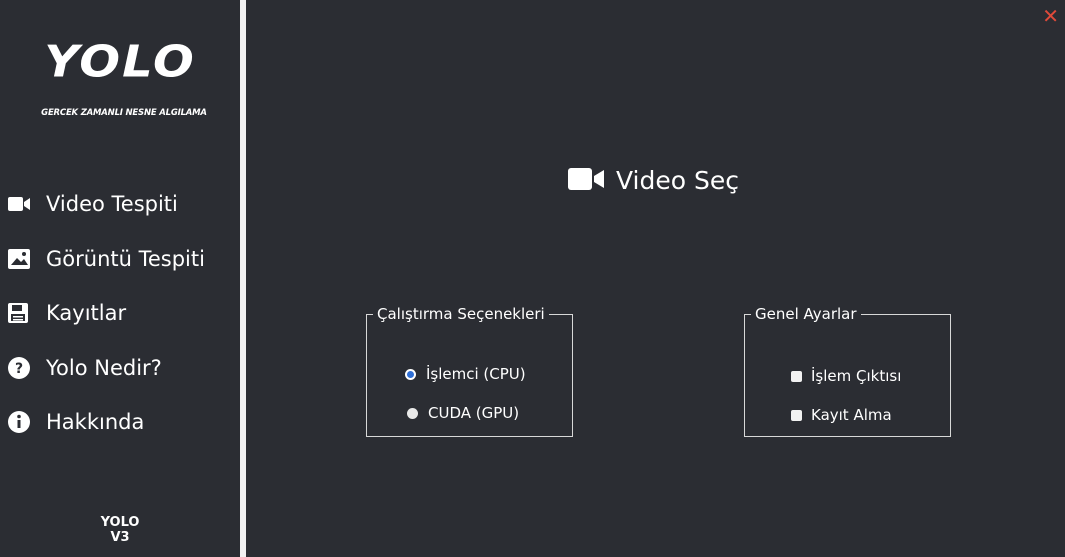  Describe the element at coordinates (806, 314) in the screenshot. I see `general-settings-legend: Genel Ayarlar` at that location.